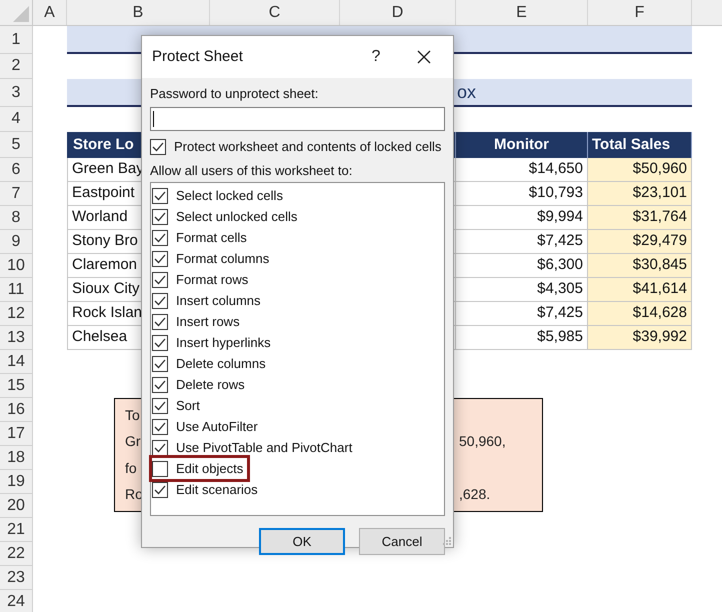  What do you see at coordinates (264, 447) in the screenshot?
I see `checkbox-label: Use PivotTable and PivotChart` at bounding box center [264, 447].